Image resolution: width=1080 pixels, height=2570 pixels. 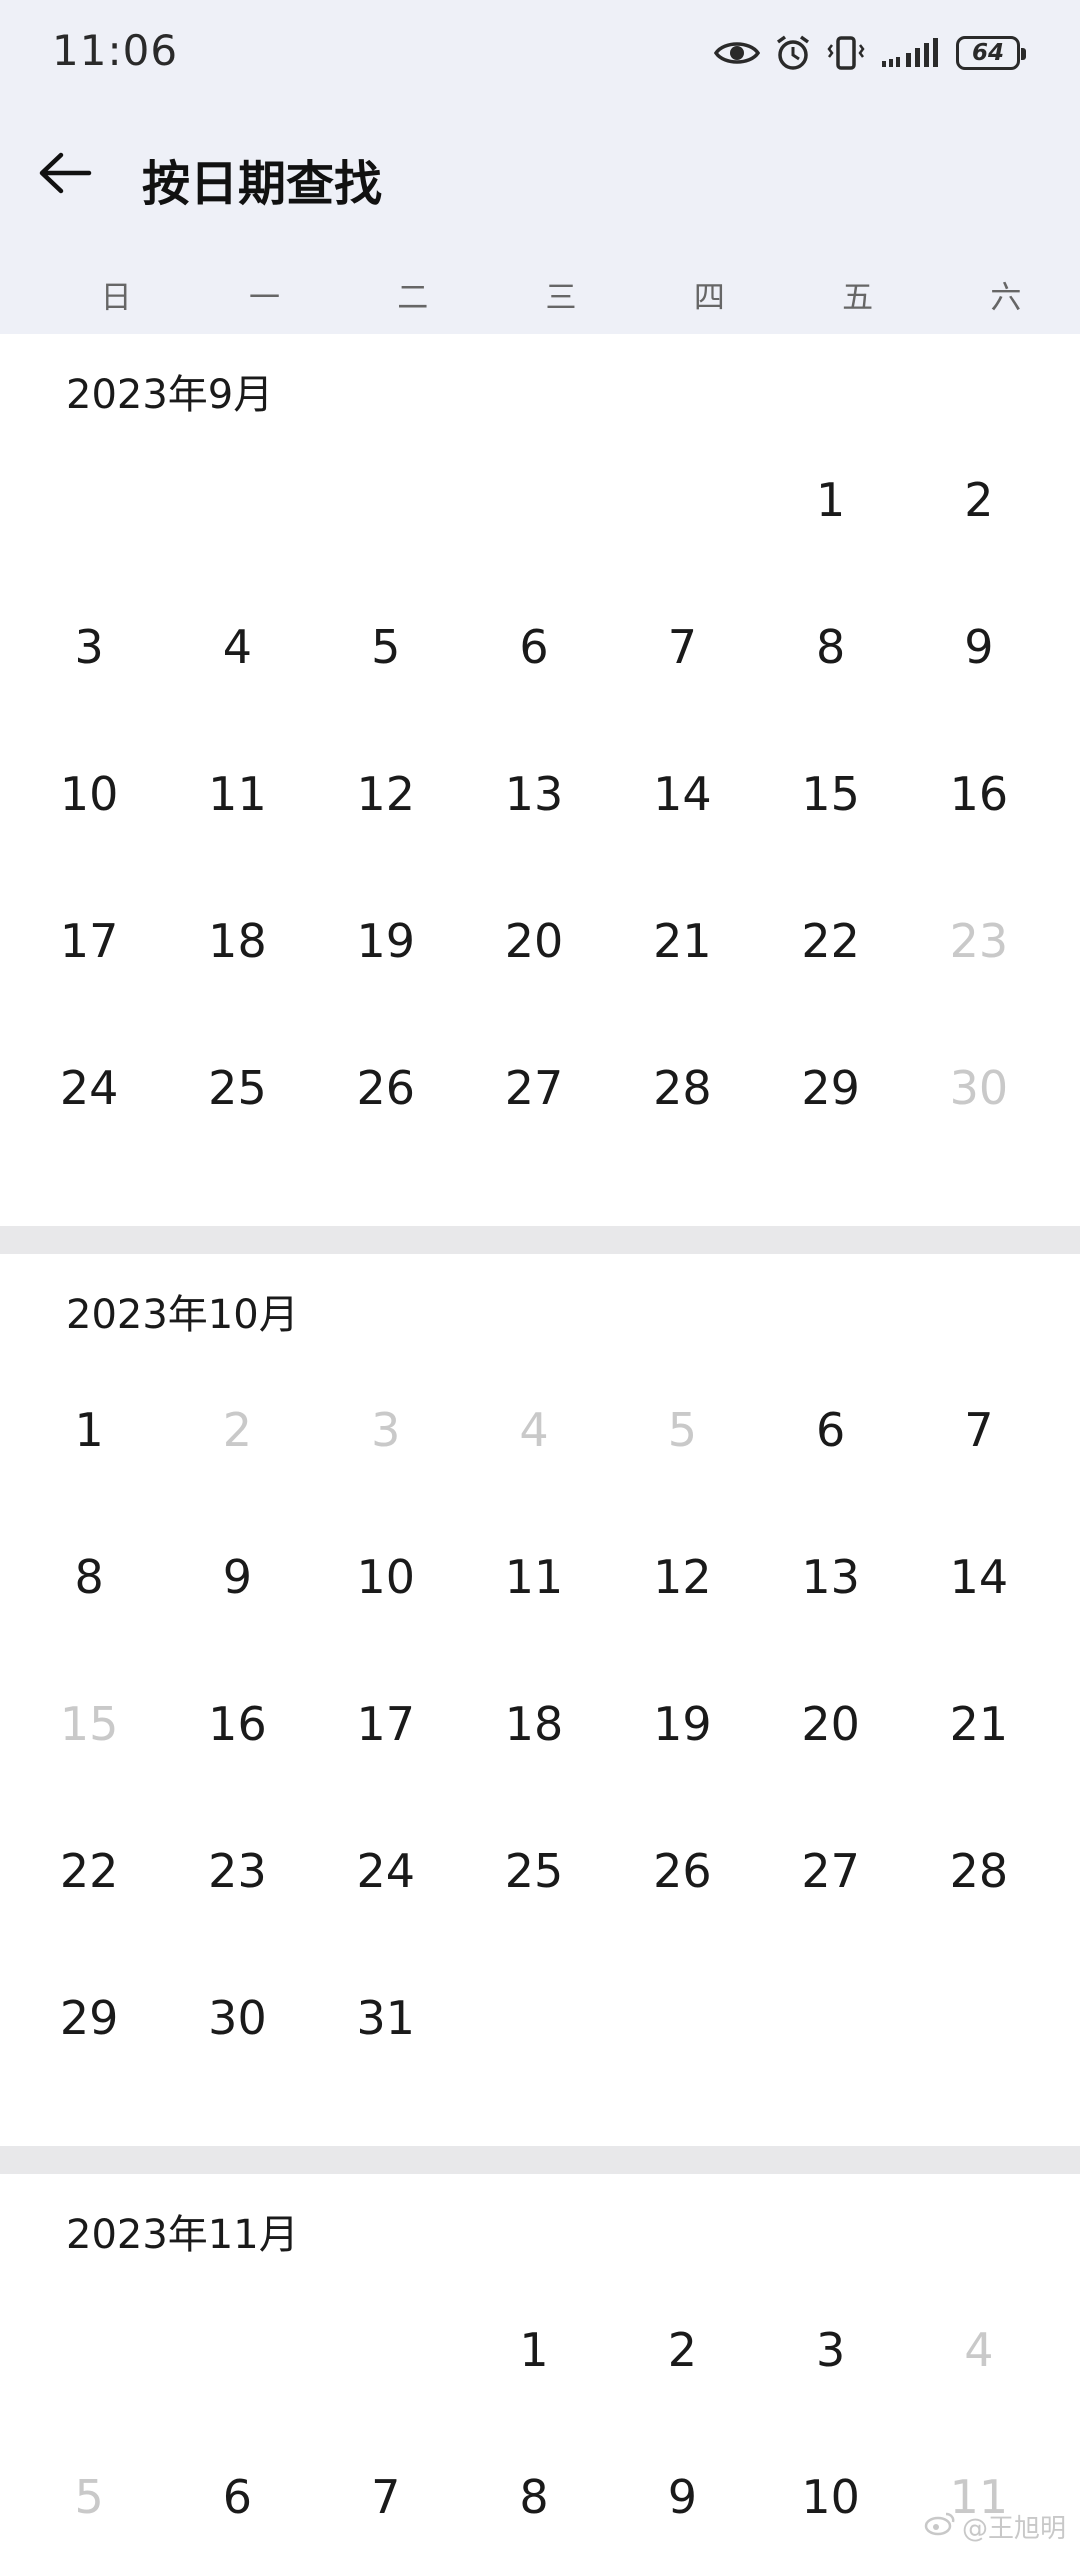 I want to click on month-title: 2023年9月, so click(x=170, y=395).